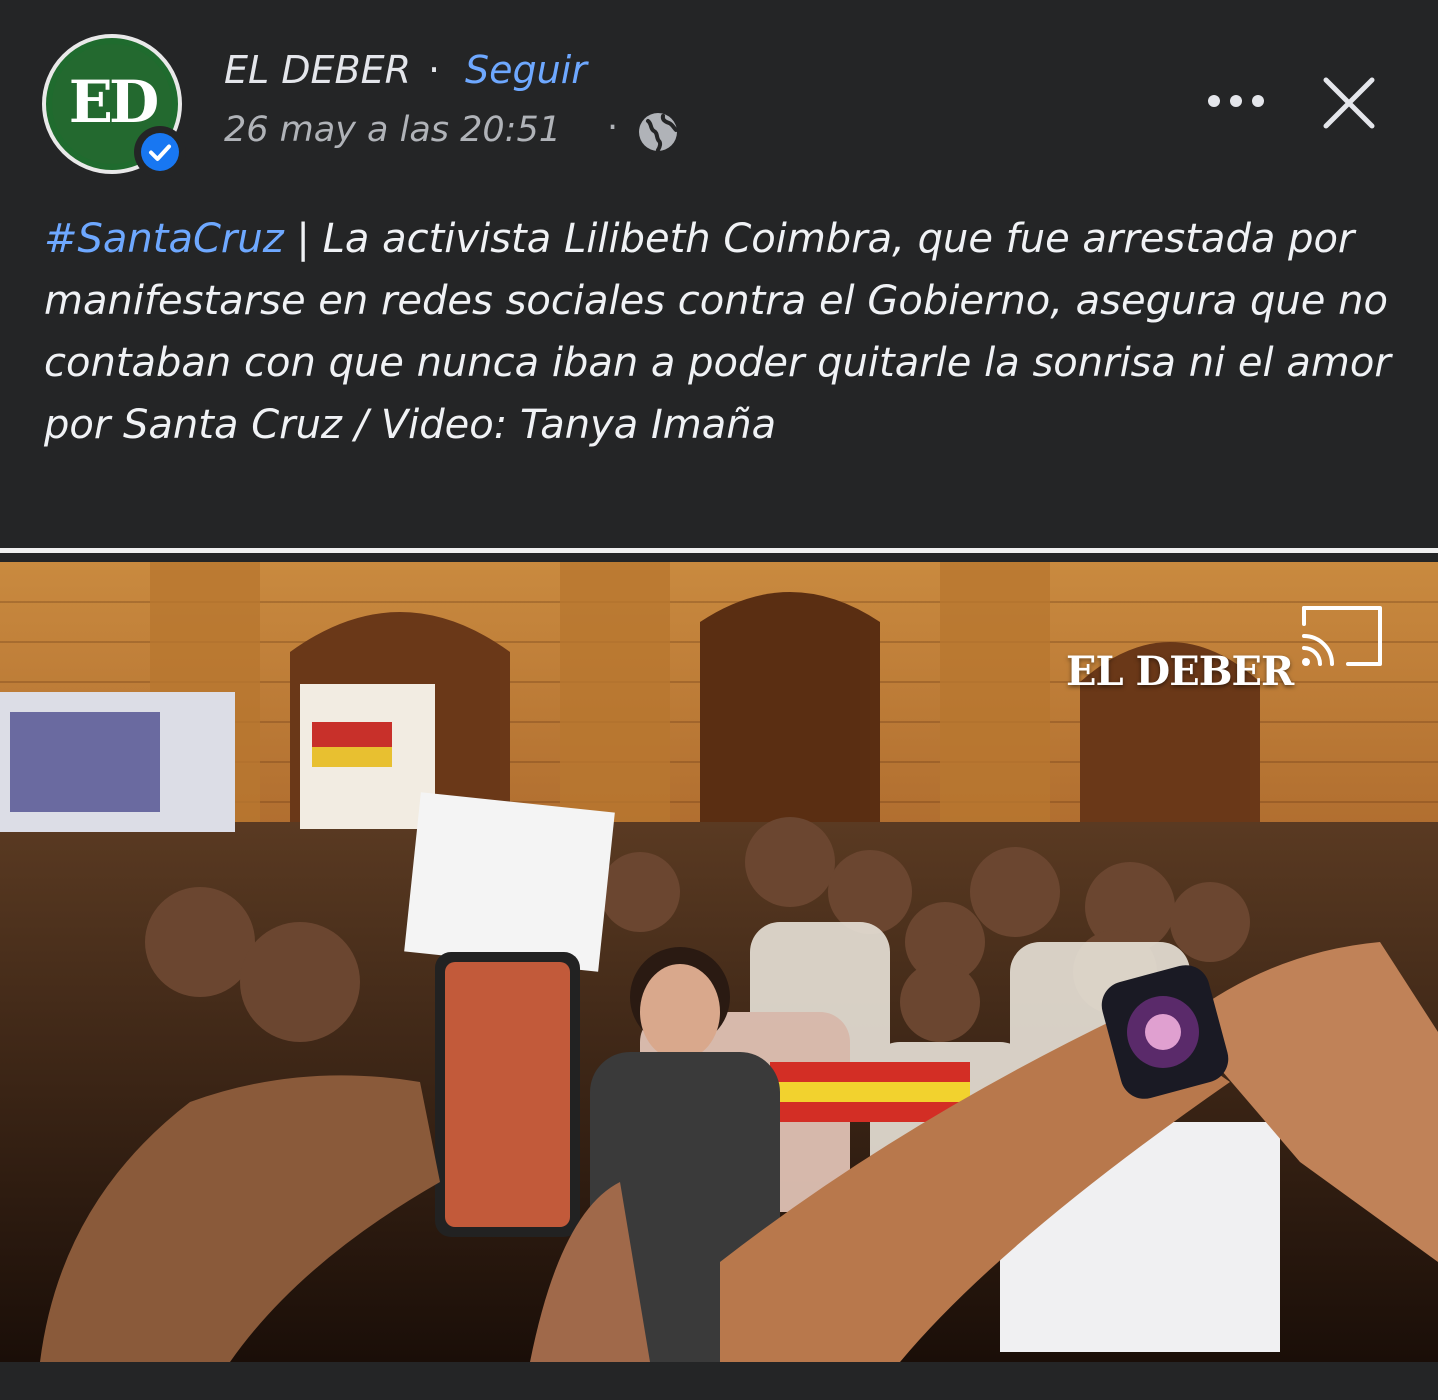 Image resolution: width=1438 pixels, height=1400 pixels. I want to click on video-watermark: EL DEBER, so click(1180, 671).